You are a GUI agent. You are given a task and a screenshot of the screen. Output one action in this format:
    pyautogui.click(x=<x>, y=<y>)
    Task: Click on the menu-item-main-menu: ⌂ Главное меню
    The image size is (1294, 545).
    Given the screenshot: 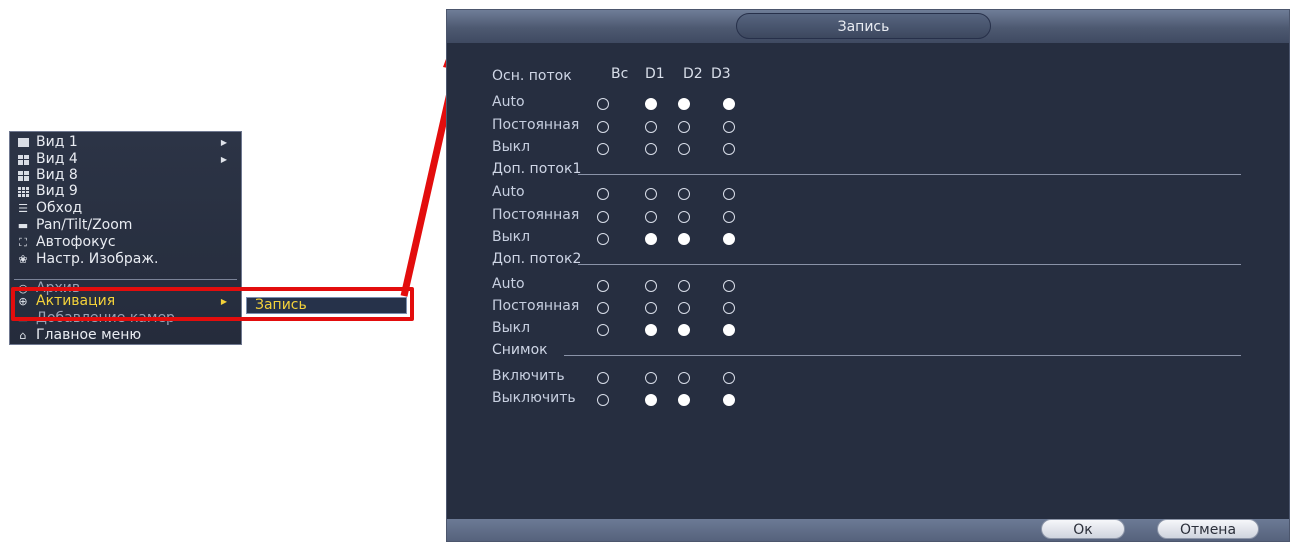 What is the action you would take?
    pyautogui.click(x=125, y=335)
    